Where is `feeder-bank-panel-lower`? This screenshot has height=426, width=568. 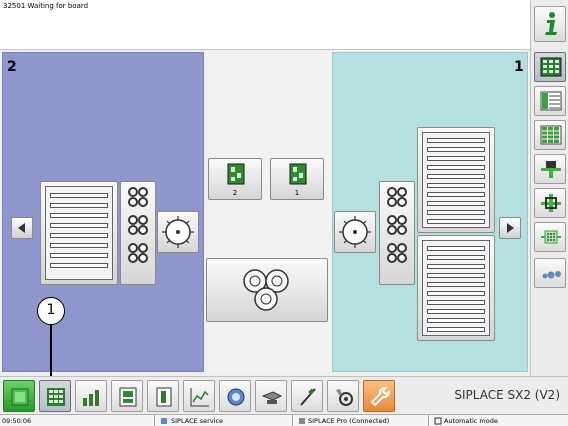
feeder-bank-panel-lower is located at coordinates (456, 288).